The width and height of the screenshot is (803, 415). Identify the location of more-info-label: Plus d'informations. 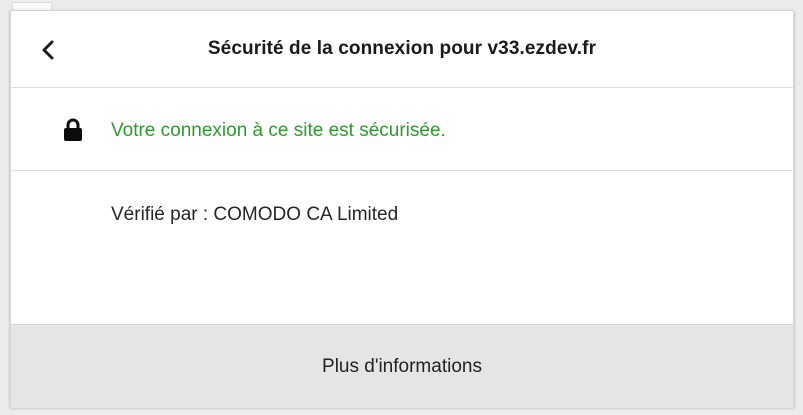
(402, 366).